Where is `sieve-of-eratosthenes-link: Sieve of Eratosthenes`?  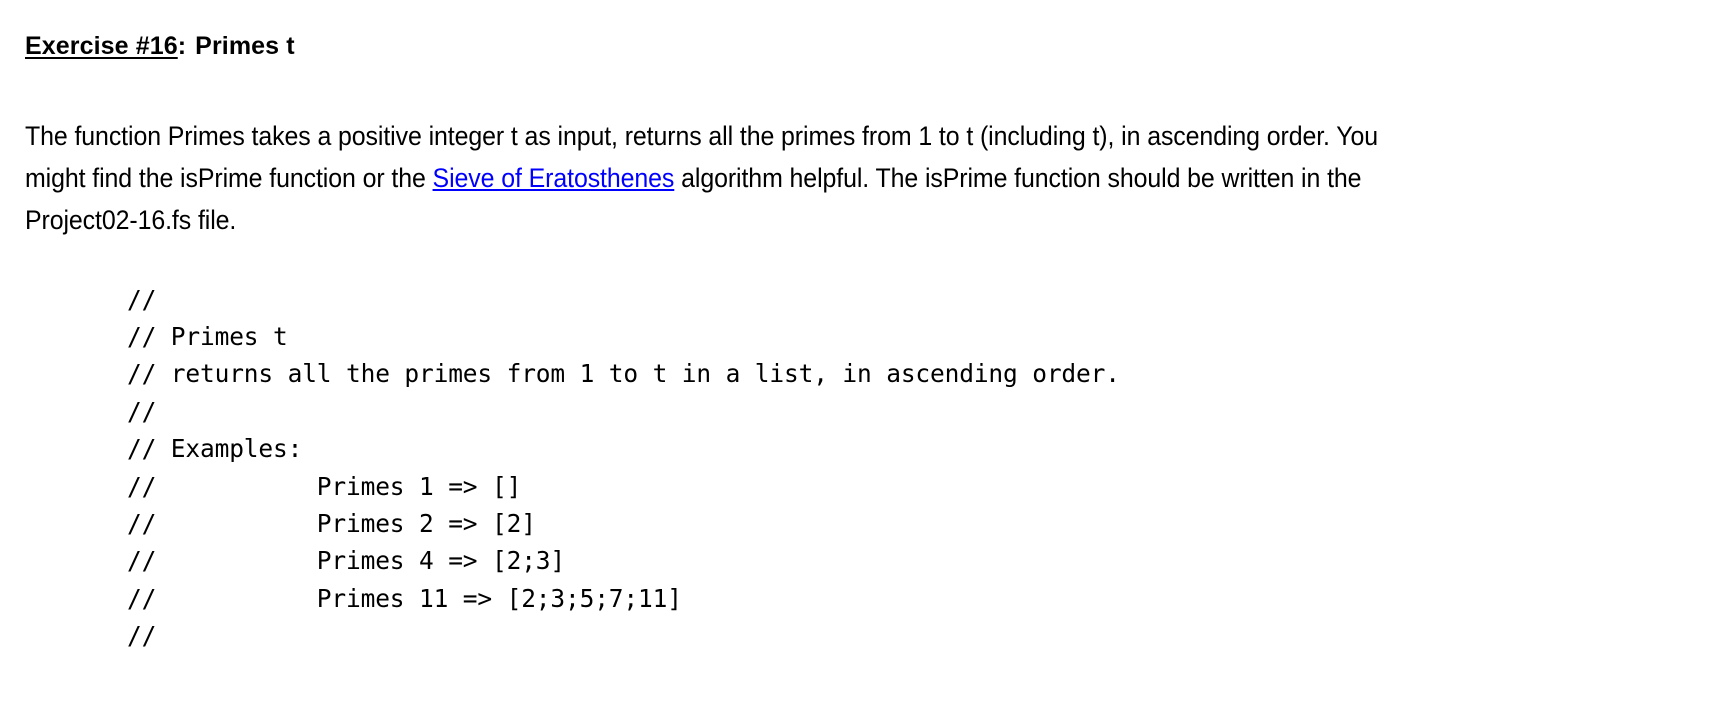
sieve-of-eratosthenes-link: Sieve of Eratosthenes is located at coordinates (554, 178).